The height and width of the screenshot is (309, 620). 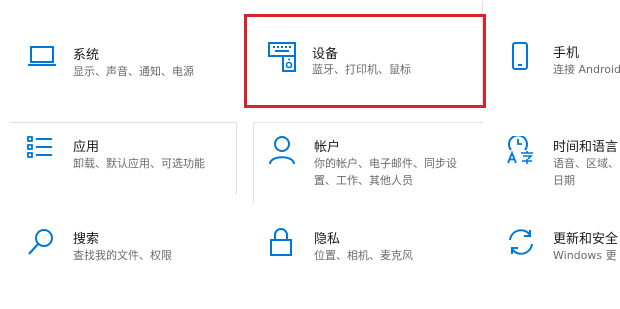 I want to click on time-language-icon, so click(x=524, y=153).